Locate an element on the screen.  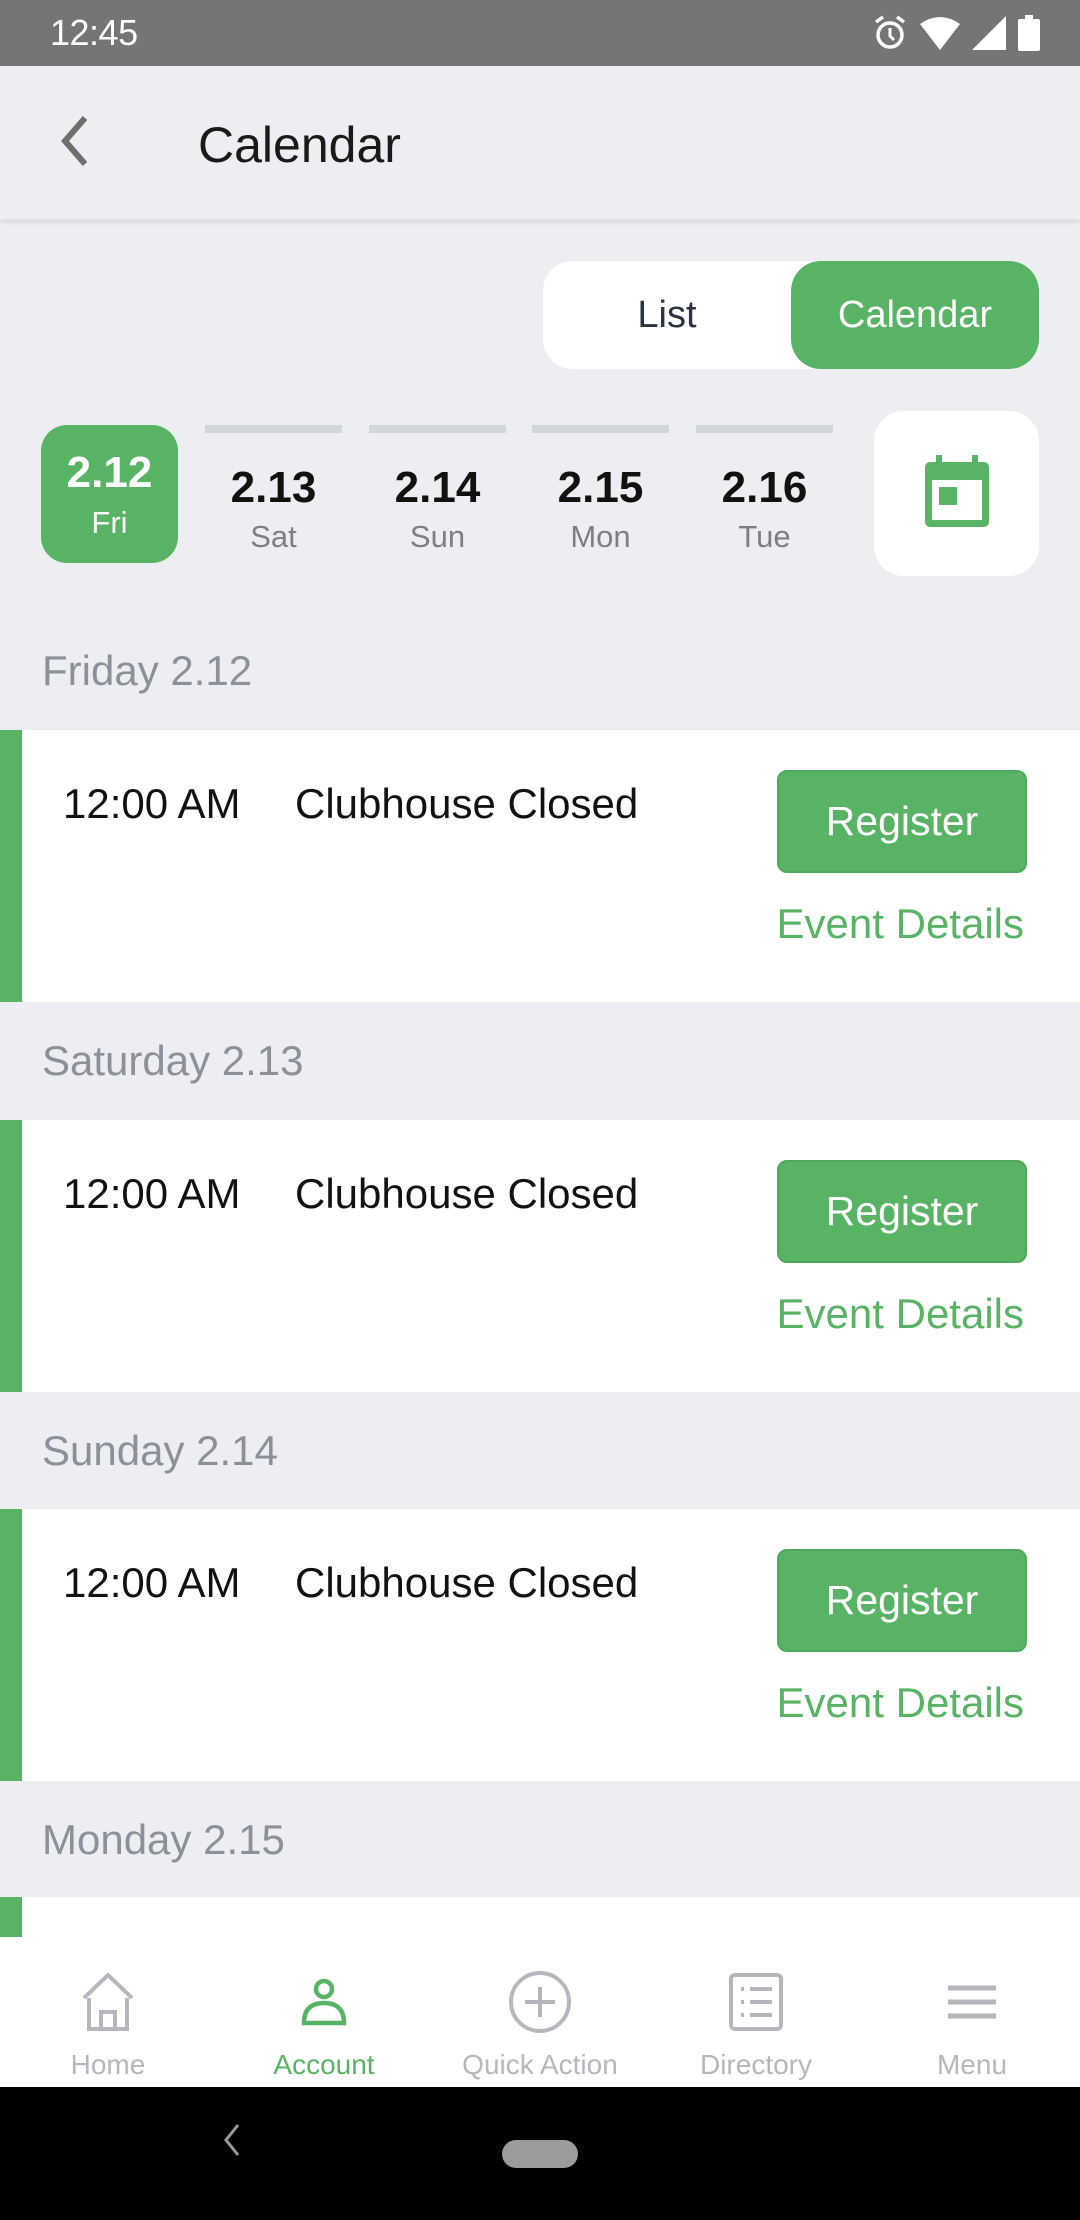
nav-item-directory: Directory is located at coordinates (756, 2012).